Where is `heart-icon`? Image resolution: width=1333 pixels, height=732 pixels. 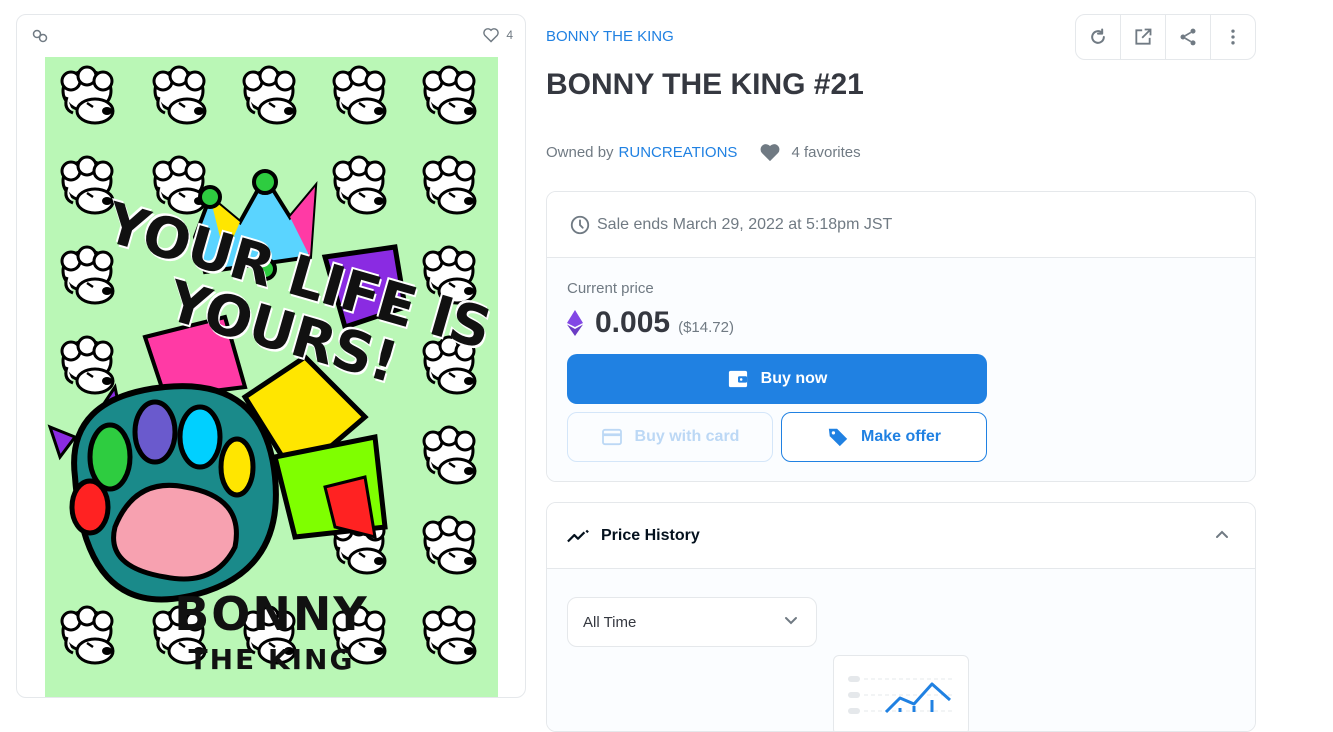
heart-icon is located at coordinates (770, 153).